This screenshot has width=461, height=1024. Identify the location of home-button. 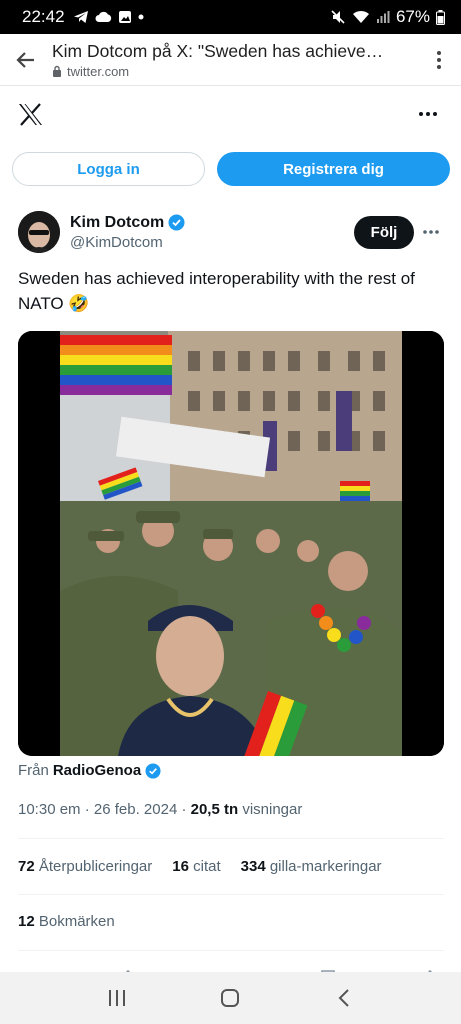
(230, 998).